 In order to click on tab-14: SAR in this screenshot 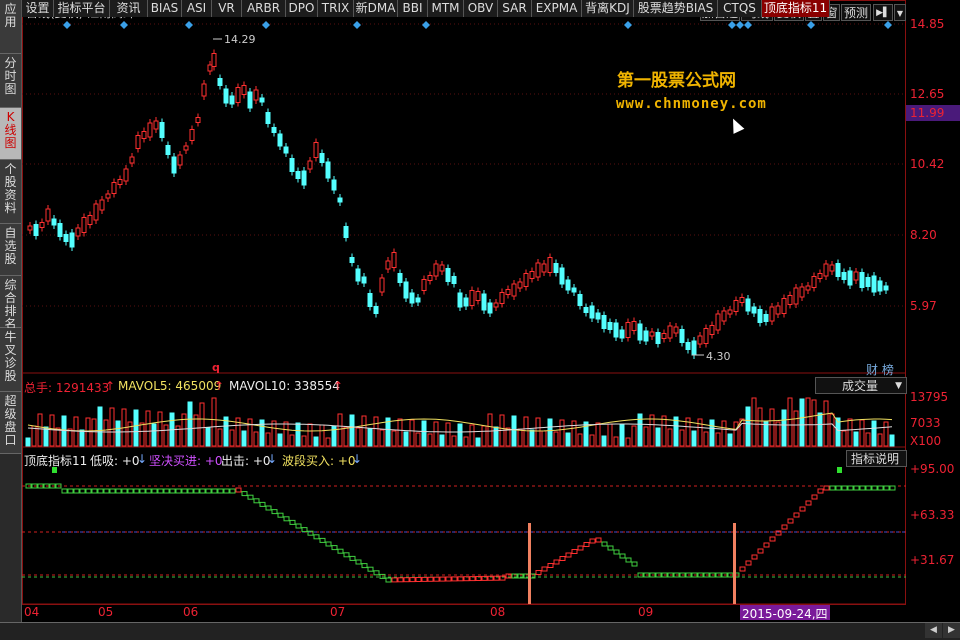, I will do `click(515, 8)`.